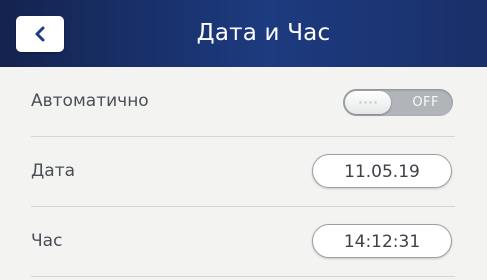 The height and width of the screenshot is (280, 487). Describe the element at coordinates (243, 276) in the screenshot. I see `divider` at that location.